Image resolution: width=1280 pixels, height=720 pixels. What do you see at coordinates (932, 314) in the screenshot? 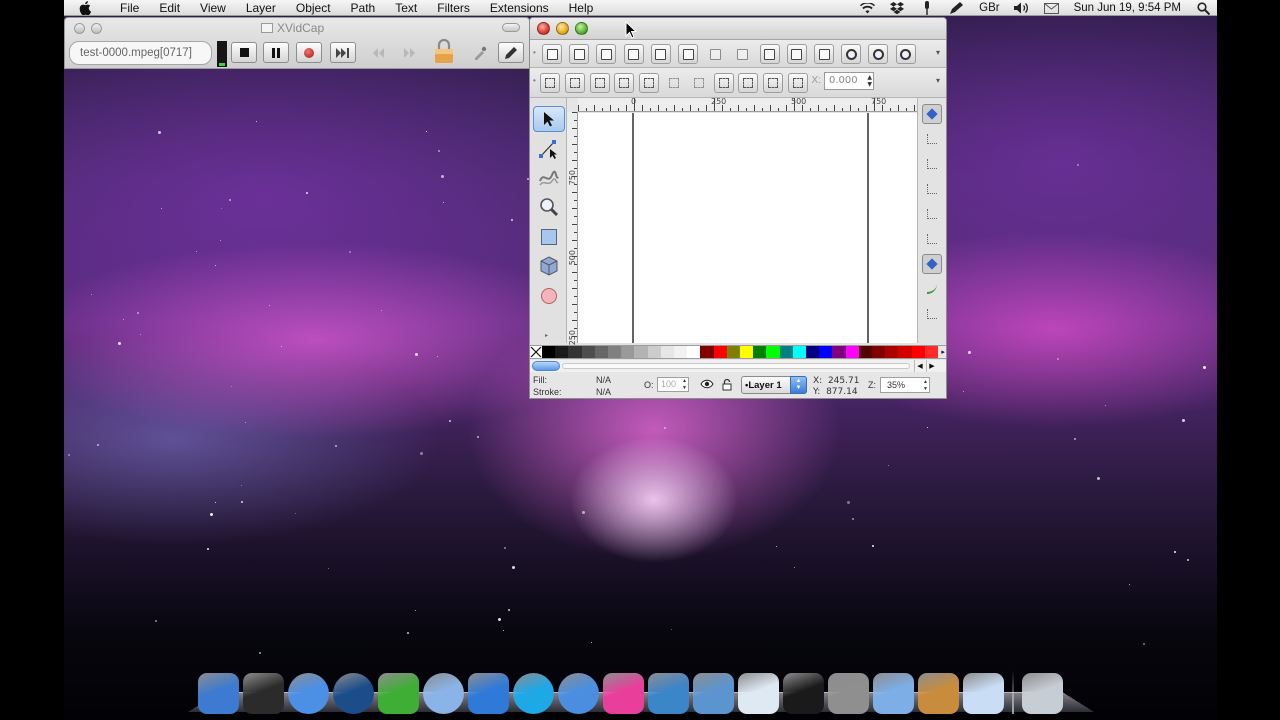
I see `snap-intersection-button` at bounding box center [932, 314].